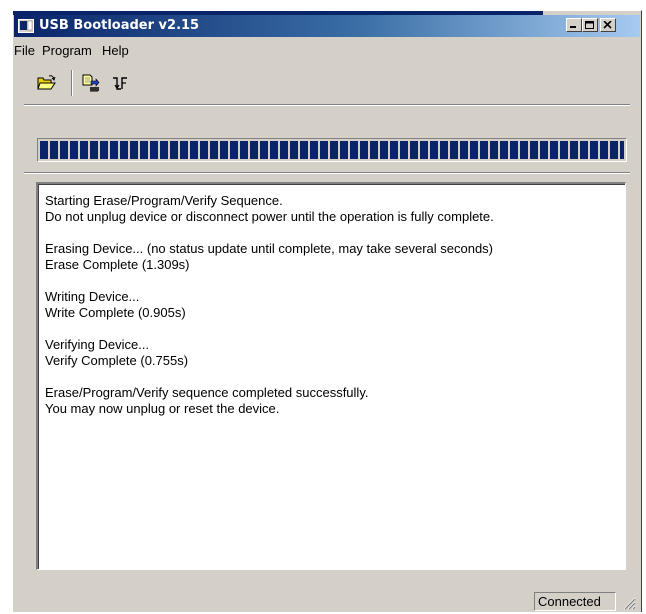  I want to click on menu-bar: File Program Help, so click(324, 50).